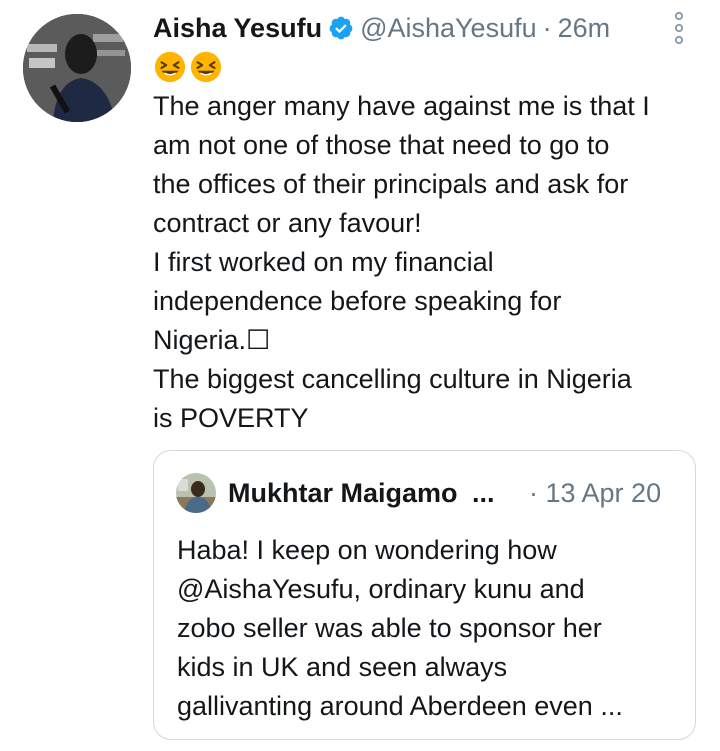 Image resolution: width=720 pixels, height=751 pixels. I want to click on emoji-row, so click(188, 68).